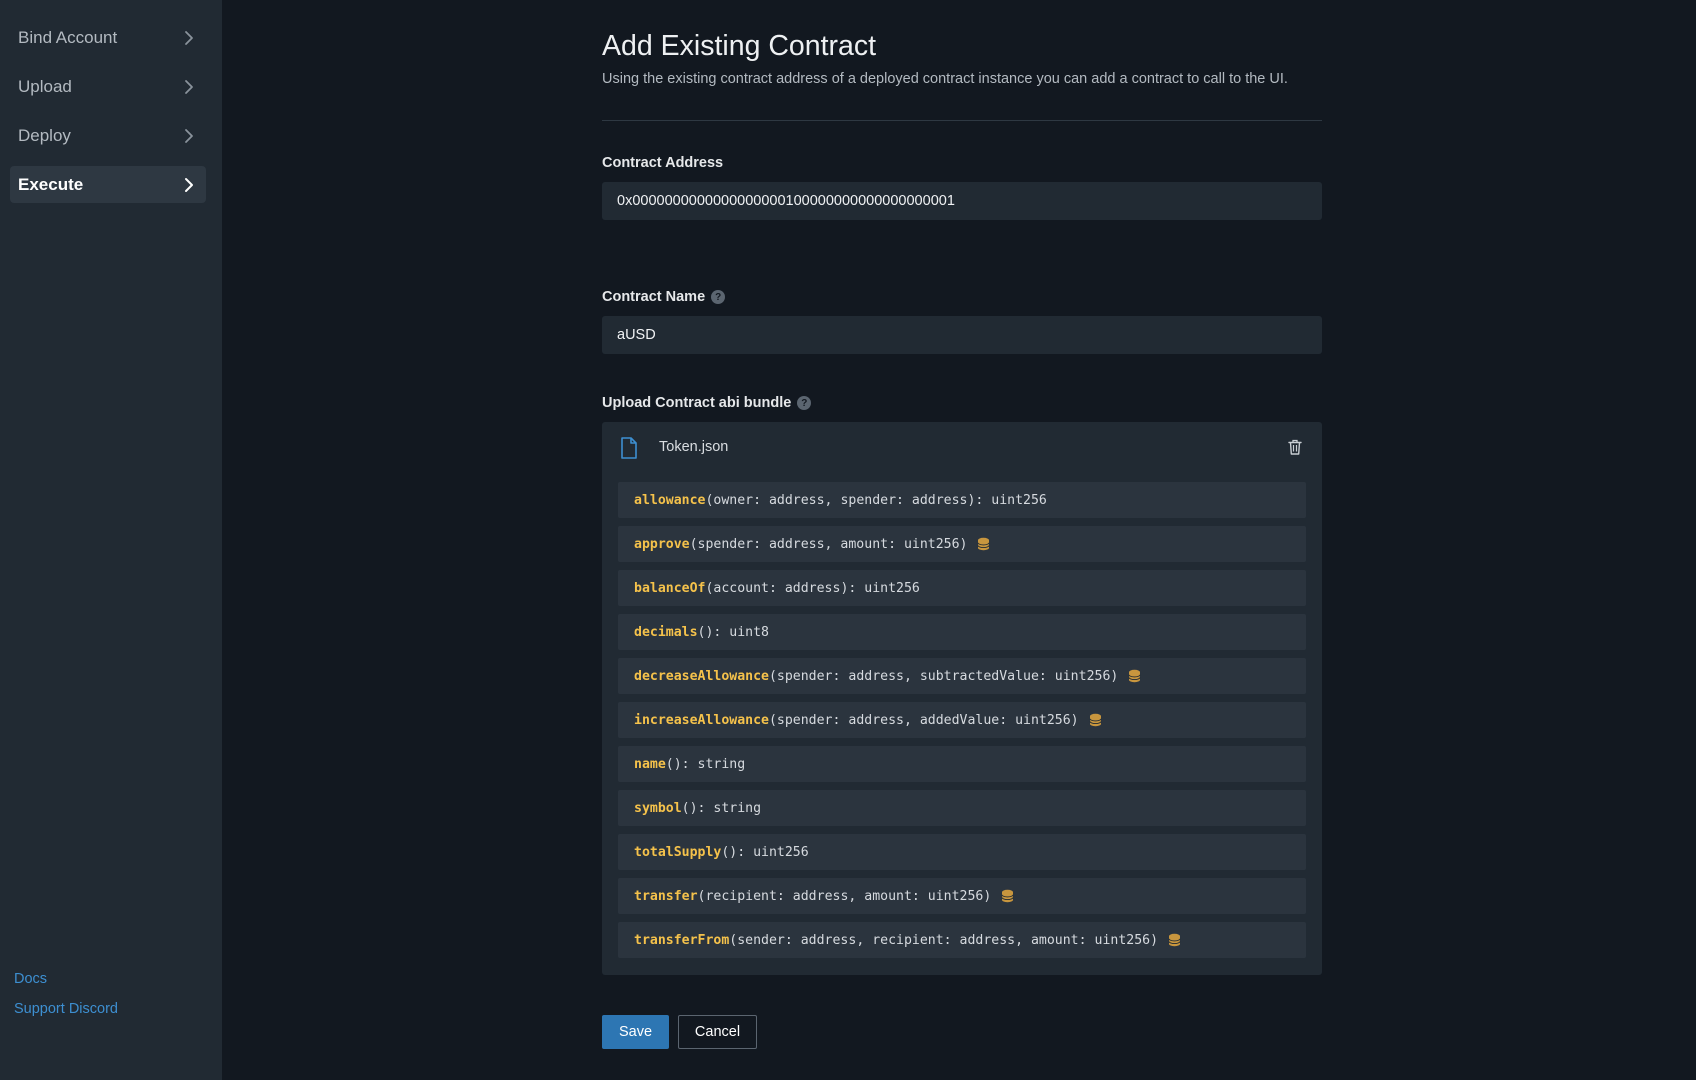 This screenshot has width=1696, height=1080. What do you see at coordinates (1295, 447) in the screenshot?
I see `trash-icon` at bounding box center [1295, 447].